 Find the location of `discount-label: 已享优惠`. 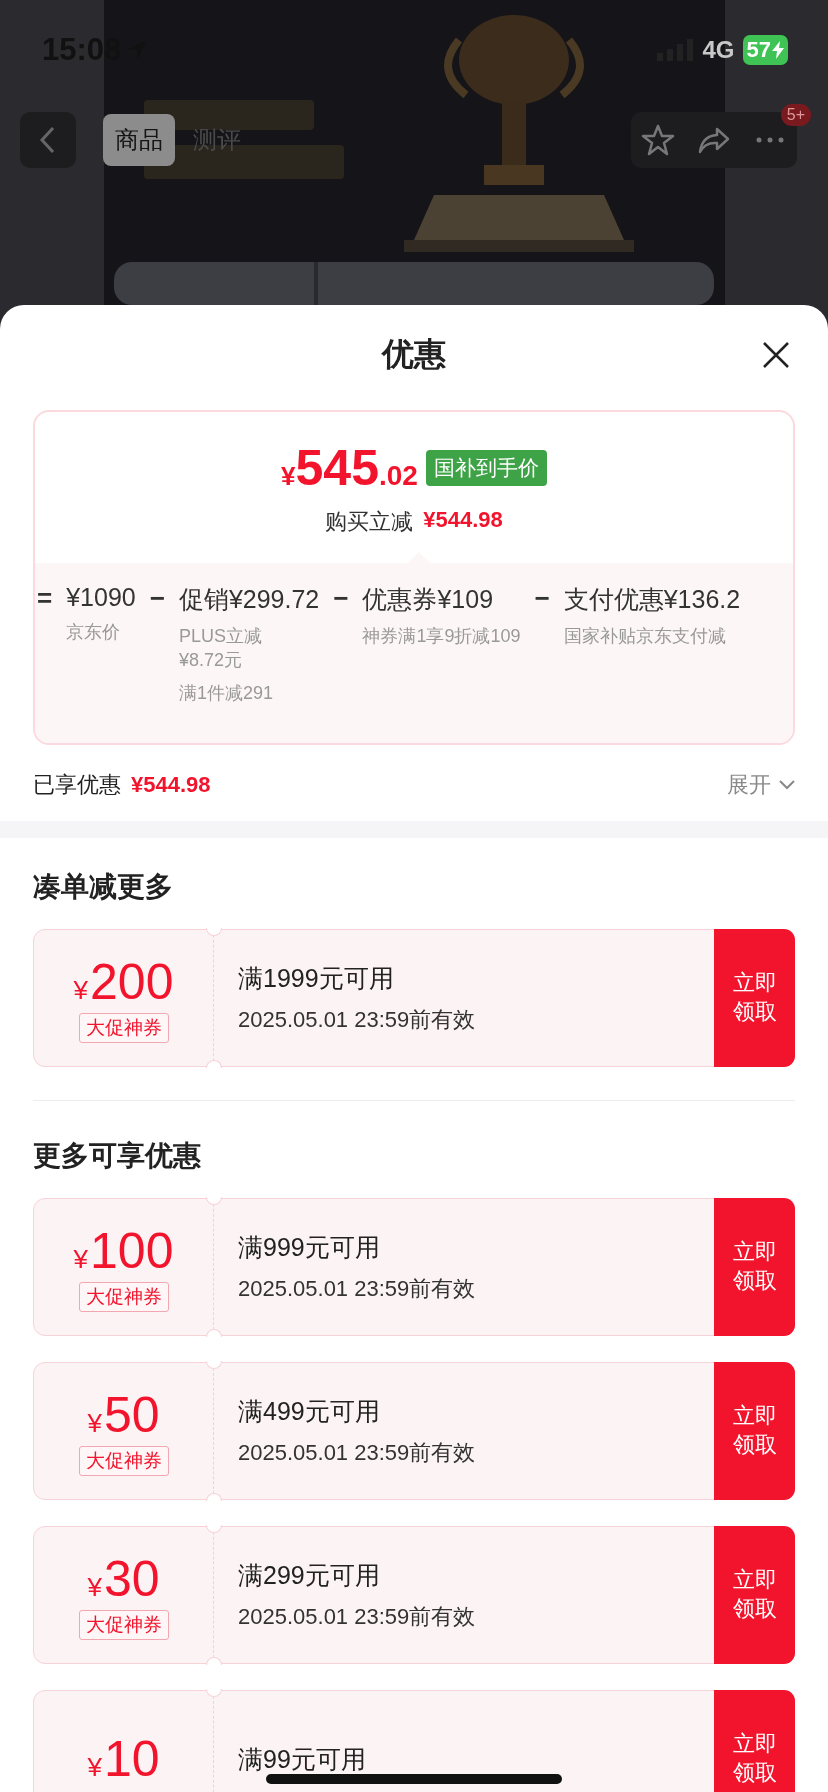

discount-label: 已享优惠 is located at coordinates (77, 785).